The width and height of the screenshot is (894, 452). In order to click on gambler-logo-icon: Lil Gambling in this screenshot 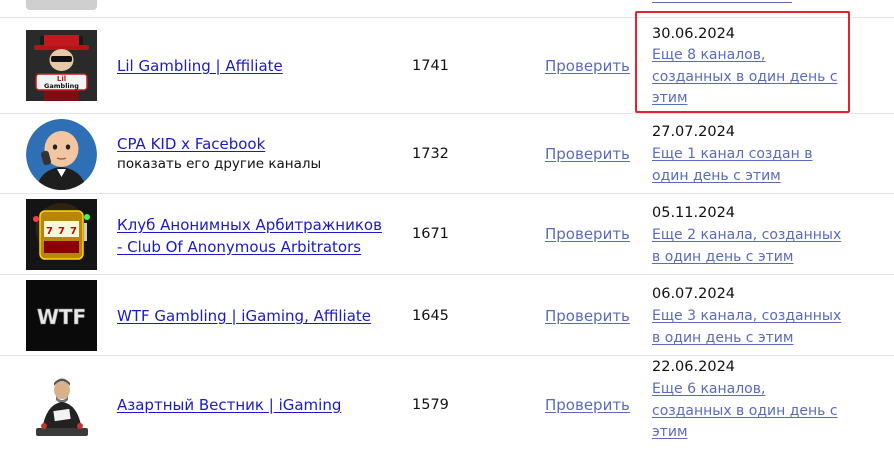, I will do `click(61, 65)`.